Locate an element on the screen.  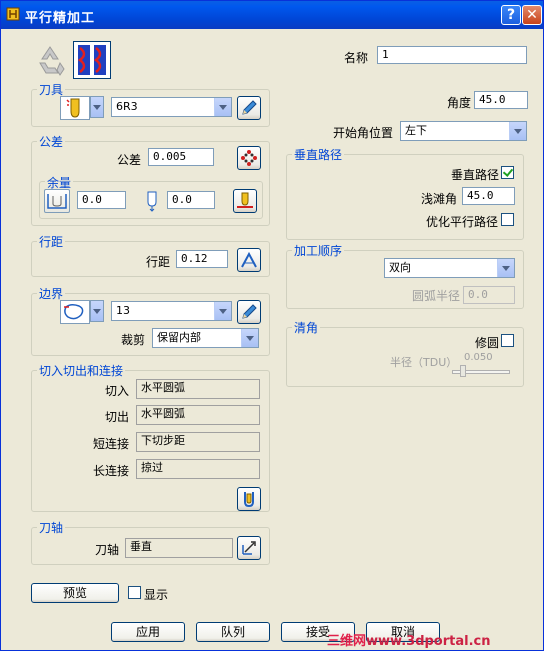
axial-allowance-icon is located at coordinates (152, 201).